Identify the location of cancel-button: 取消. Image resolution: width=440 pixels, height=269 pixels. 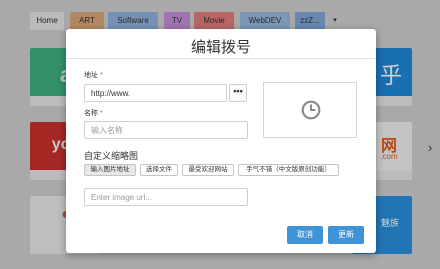
(305, 235).